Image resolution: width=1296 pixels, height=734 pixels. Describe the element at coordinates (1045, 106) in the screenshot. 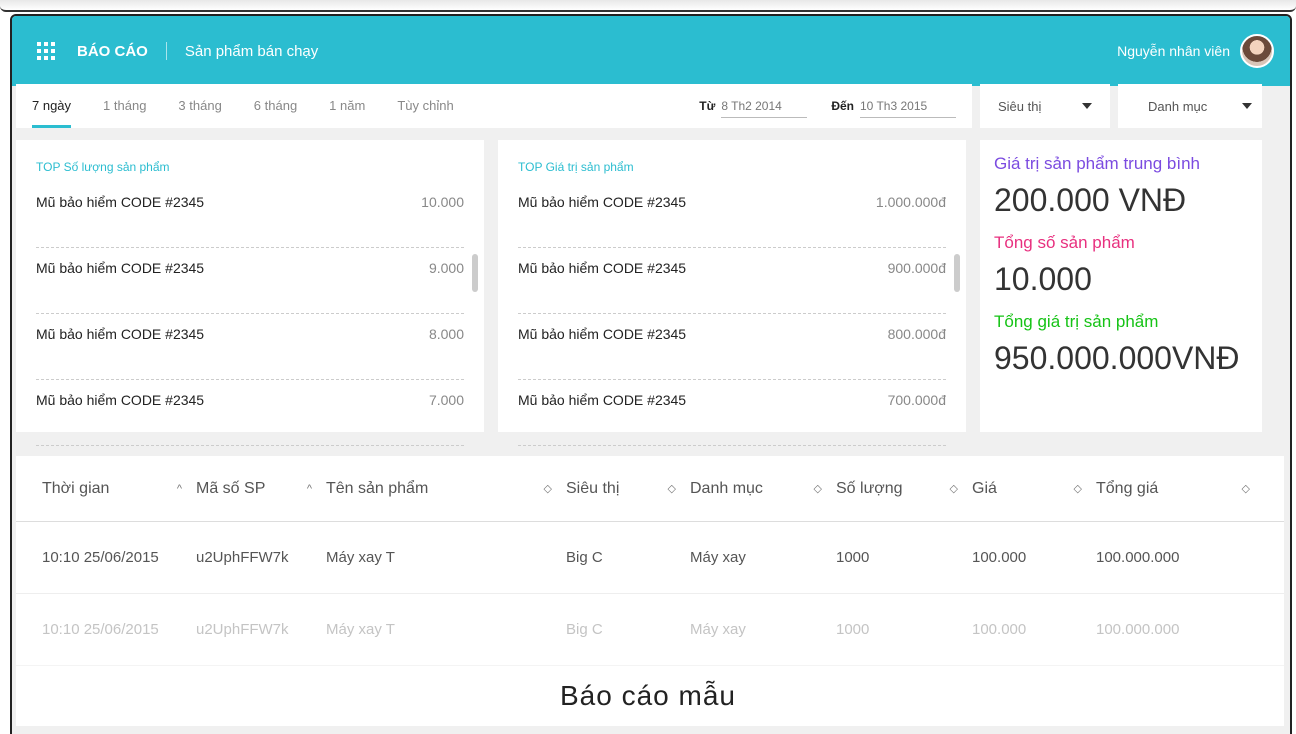

I see `store-select: Siêu thị` at that location.